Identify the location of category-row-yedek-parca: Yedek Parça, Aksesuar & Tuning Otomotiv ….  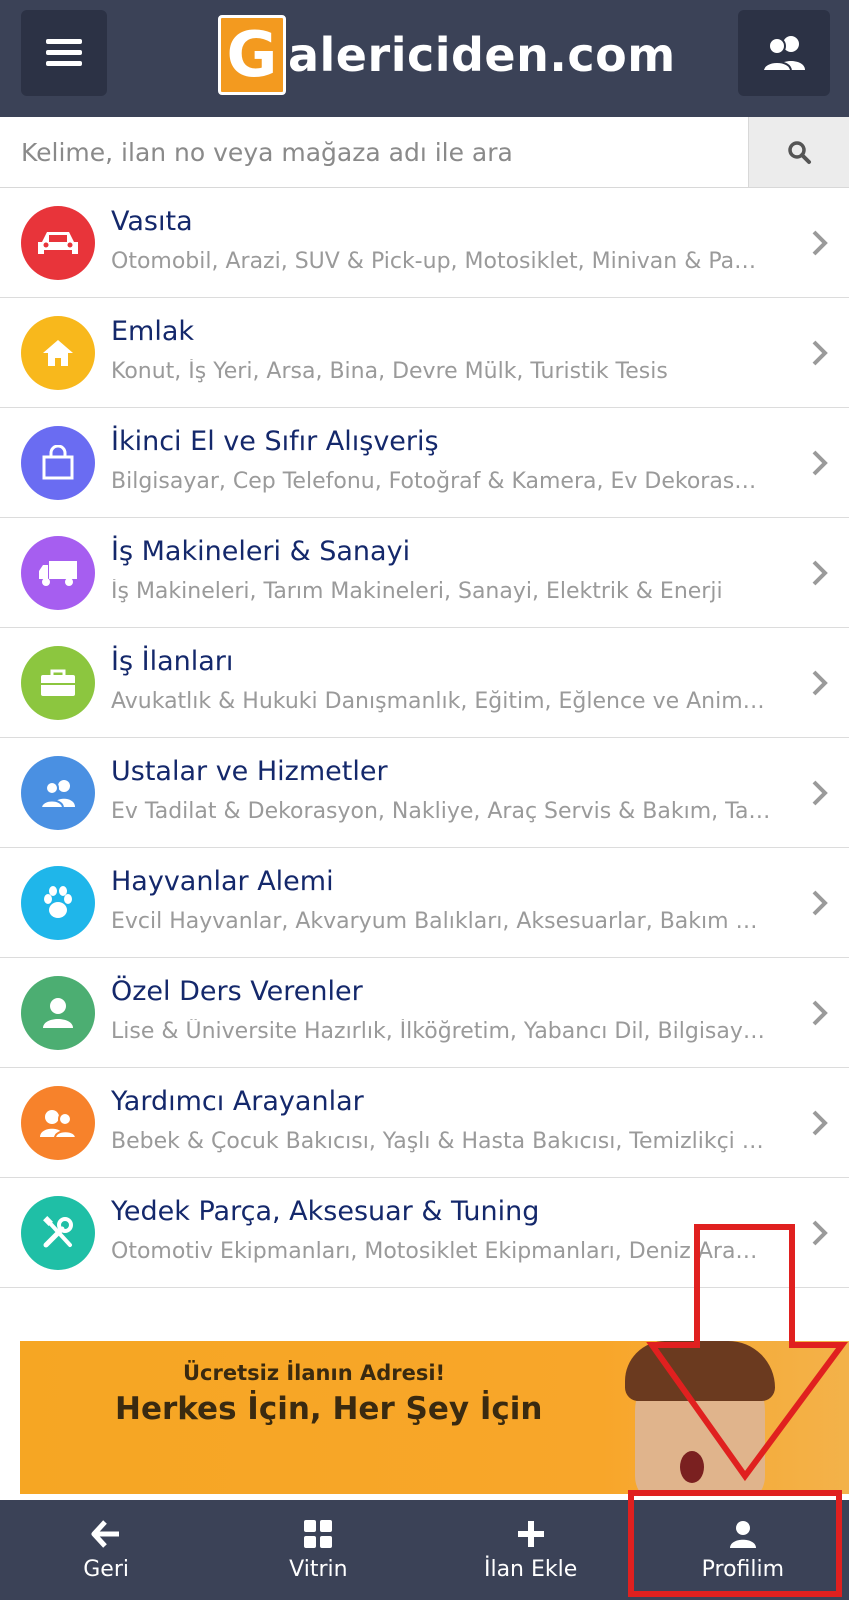
(424, 1233).